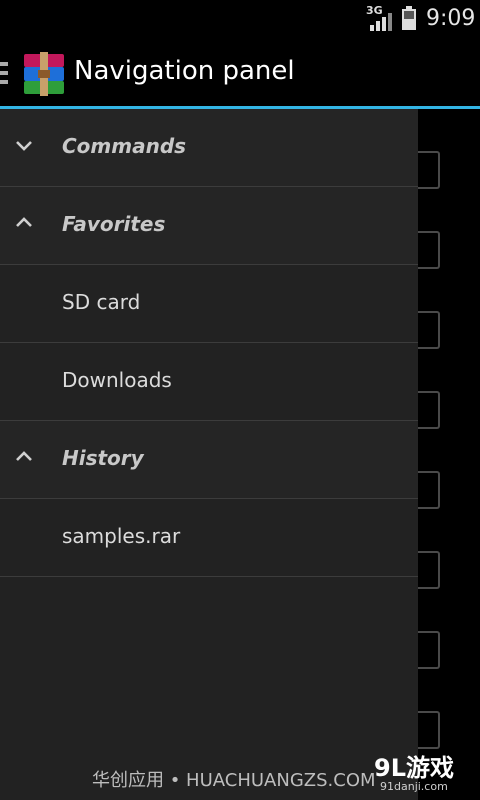  Describe the element at coordinates (44, 74) in the screenshot. I see `app-logo-icon` at that location.